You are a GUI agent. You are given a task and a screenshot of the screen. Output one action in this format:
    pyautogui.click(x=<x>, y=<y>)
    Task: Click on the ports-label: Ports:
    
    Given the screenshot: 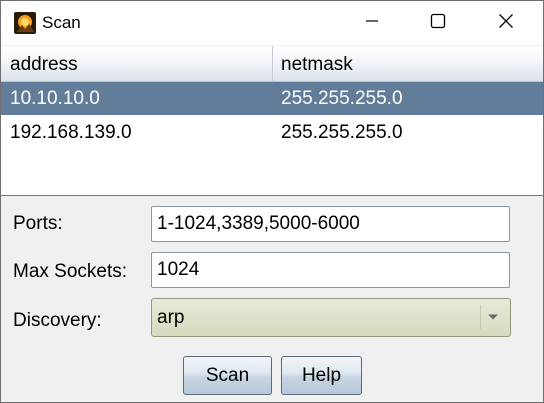 What is the action you would take?
    pyautogui.click(x=38, y=223)
    